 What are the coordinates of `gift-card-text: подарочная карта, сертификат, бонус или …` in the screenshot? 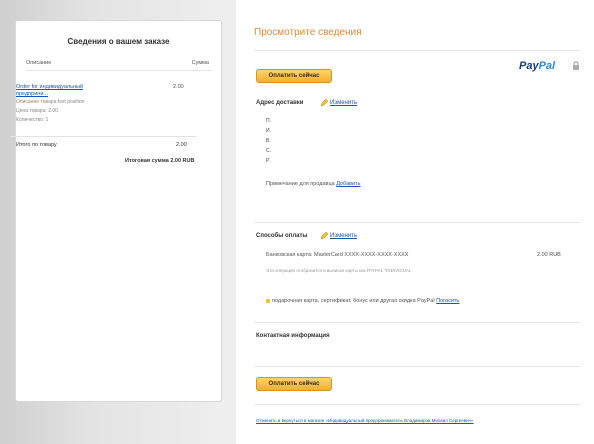 It's located at (353, 301).